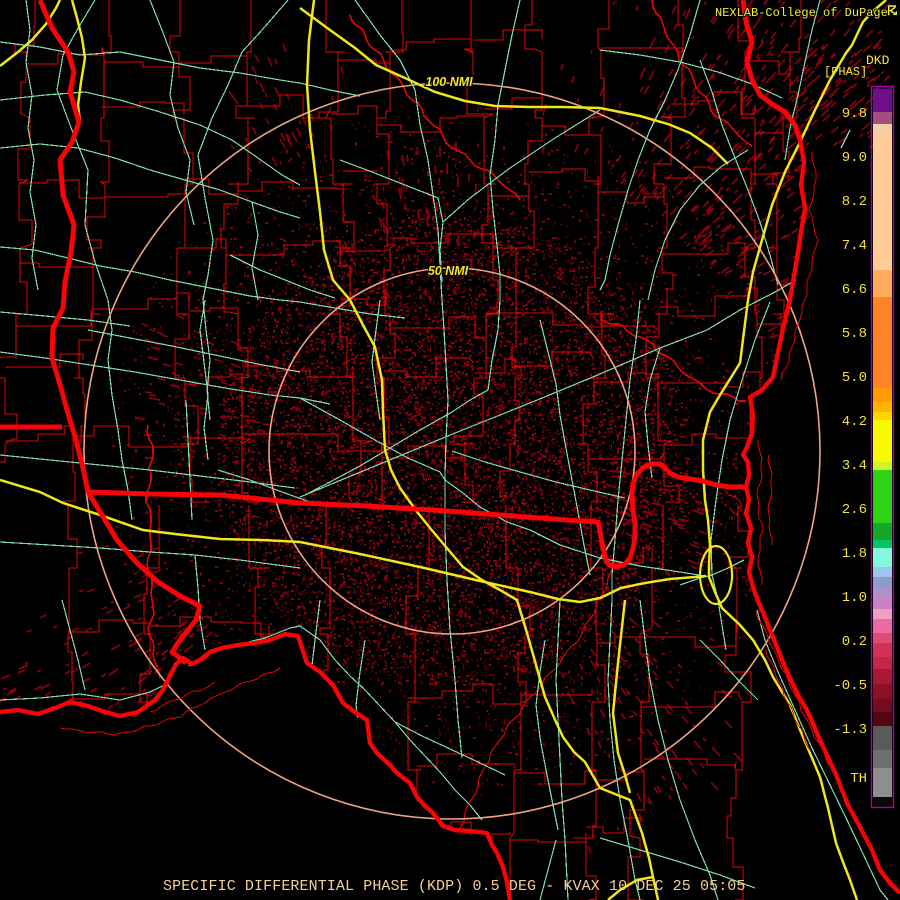 This screenshot has height=900, width=900. What do you see at coordinates (449, 82) in the screenshot?
I see `svg-text: 100 NMI` at bounding box center [449, 82].